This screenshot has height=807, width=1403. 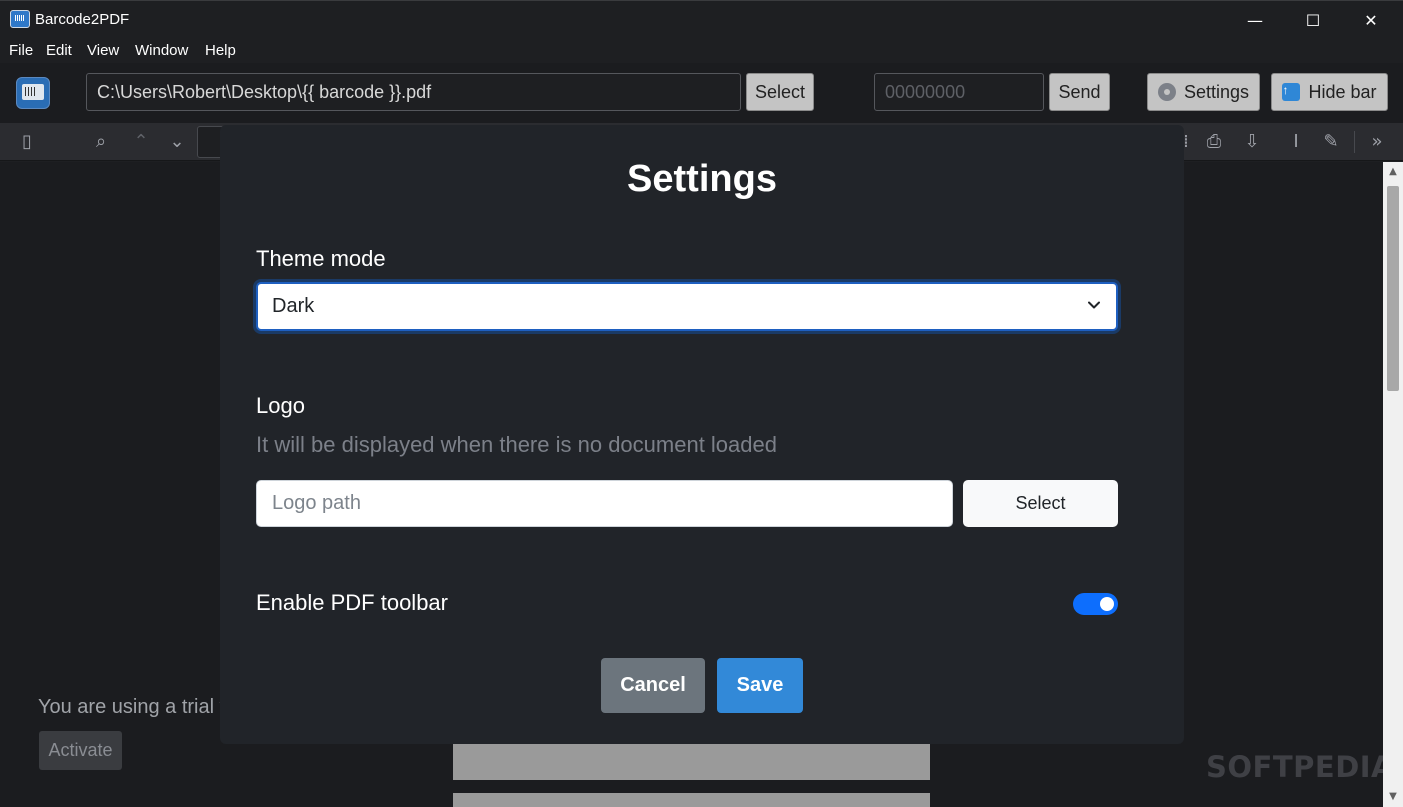 What do you see at coordinates (687, 306) in the screenshot?
I see `theme-mode-select: Dark` at bounding box center [687, 306].